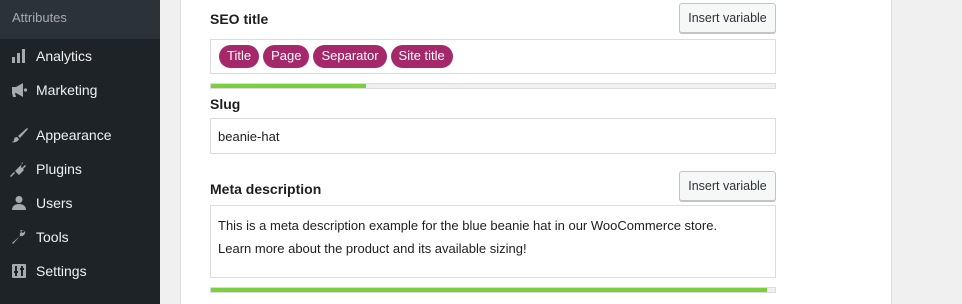 The image size is (962, 304). What do you see at coordinates (52, 237) in the screenshot?
I see `sidebar-item-label: Tools` at bounding box center [52, 237].